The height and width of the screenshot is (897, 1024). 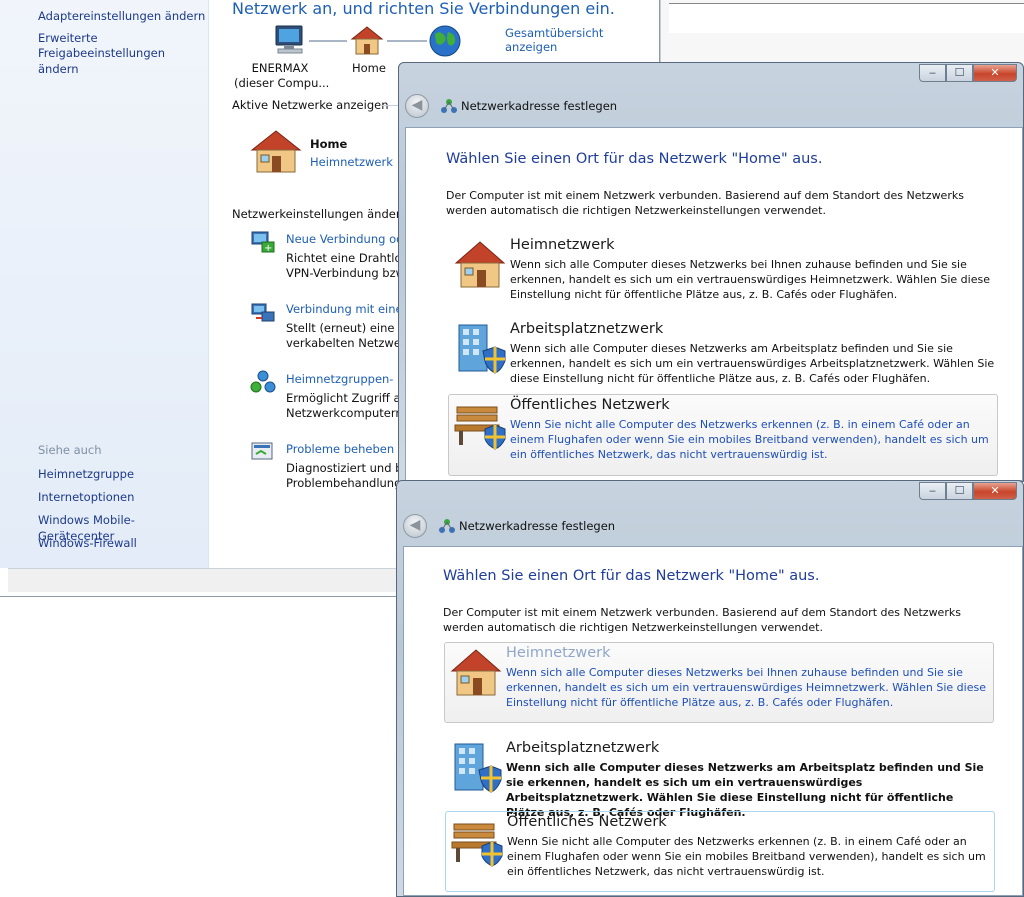 What do you see at coordinates (70, 450) in the screenshot?
I see `see-also-heading: Siehe auch` at bounding box center [70, 450].